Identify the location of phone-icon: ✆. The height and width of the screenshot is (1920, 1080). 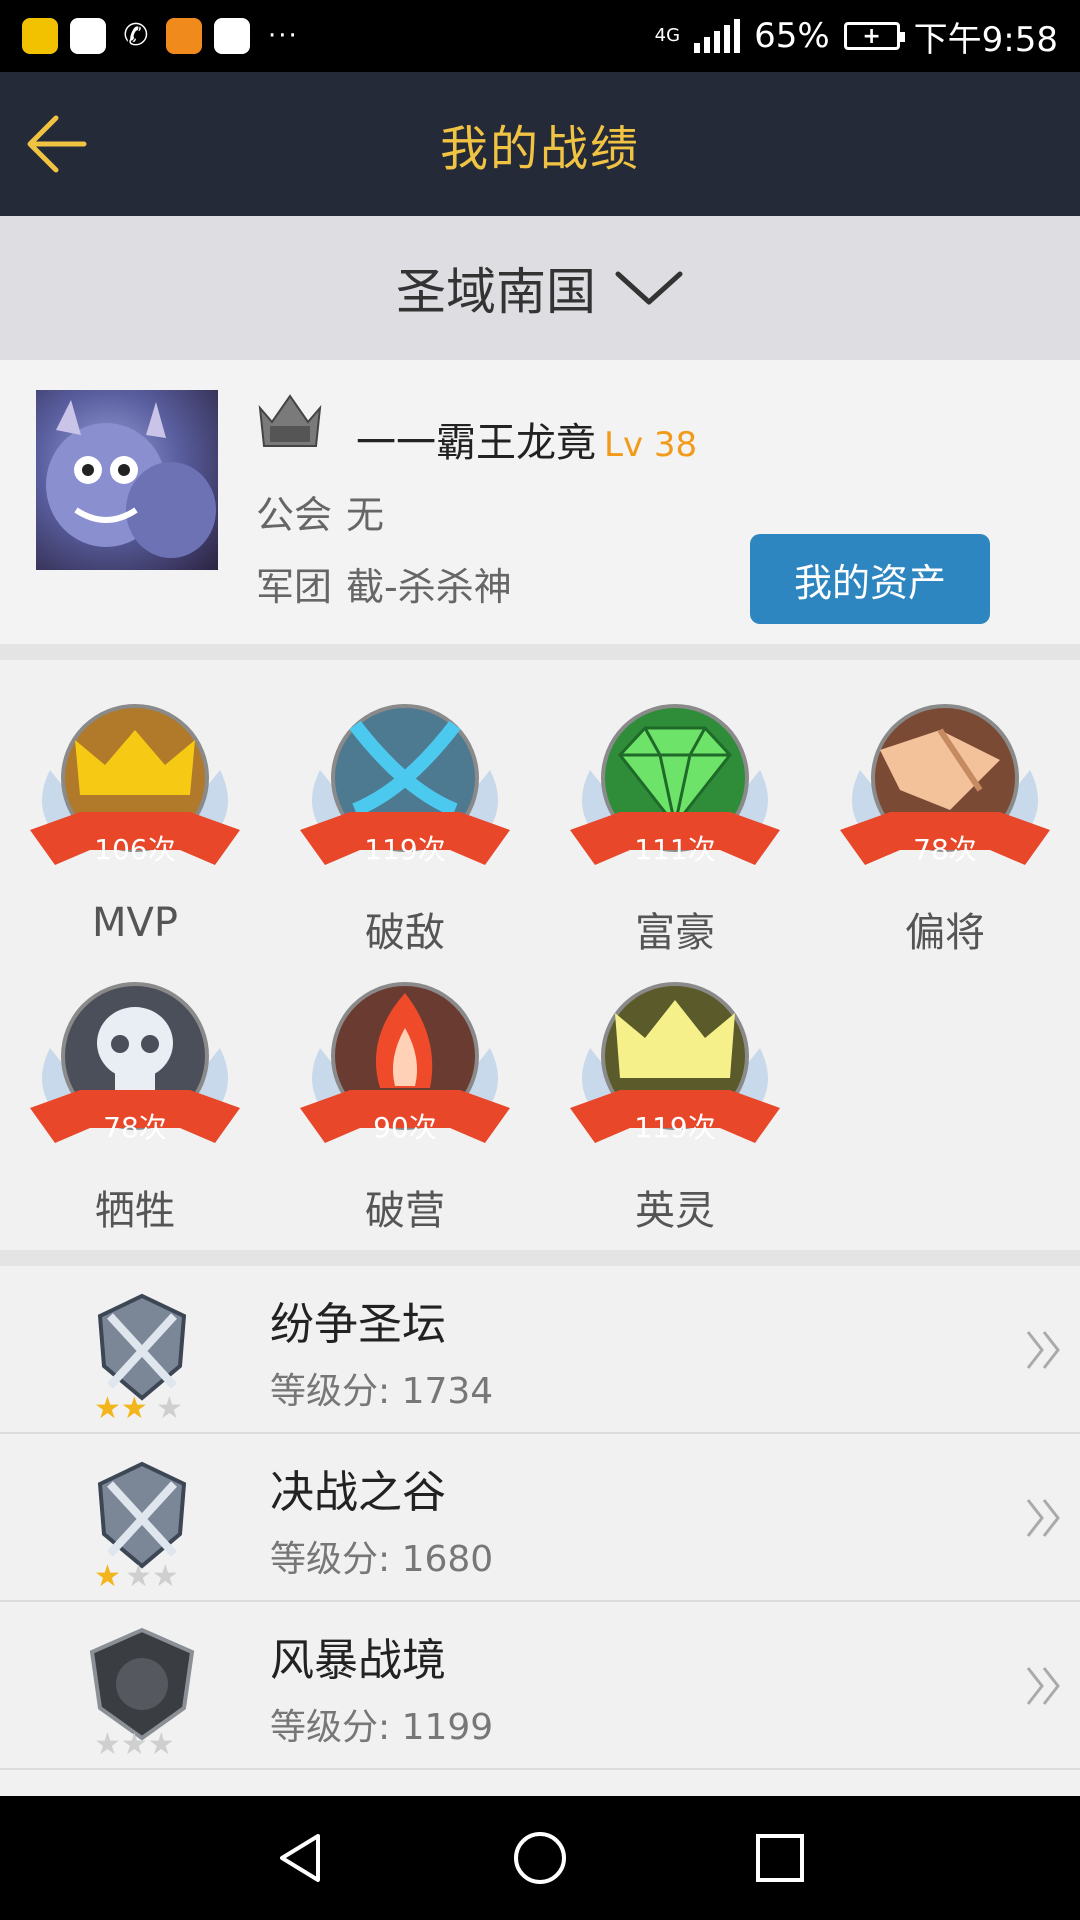
(136, 35).